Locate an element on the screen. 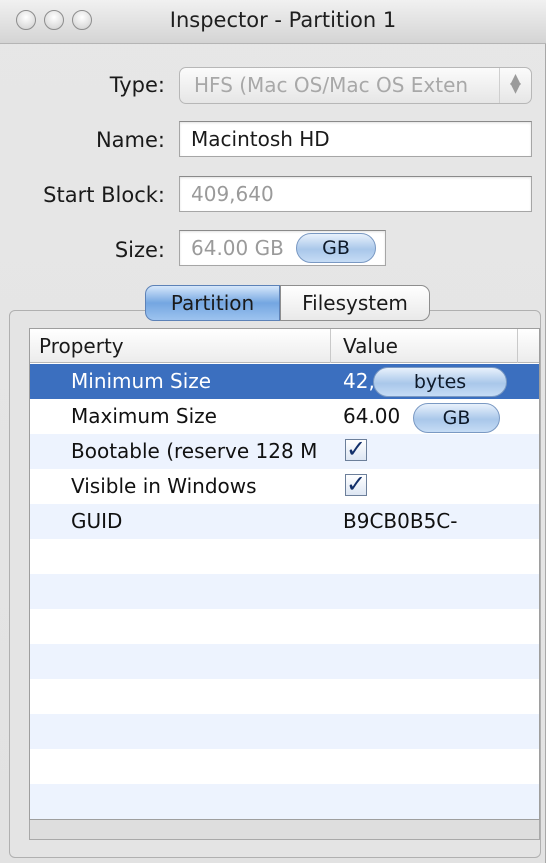 The height and width of the screenshot is (863, 548). size-label: Size: is located at coordinates (139, 250).